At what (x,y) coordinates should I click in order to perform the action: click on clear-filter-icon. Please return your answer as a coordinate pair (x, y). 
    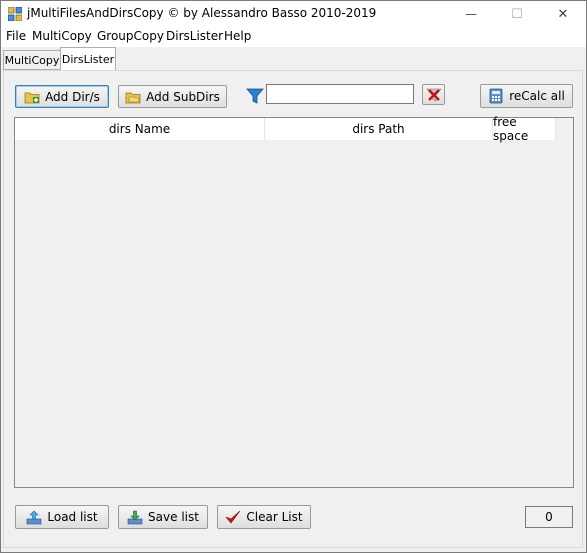
    Looking at the image, I should click on (433, 94).